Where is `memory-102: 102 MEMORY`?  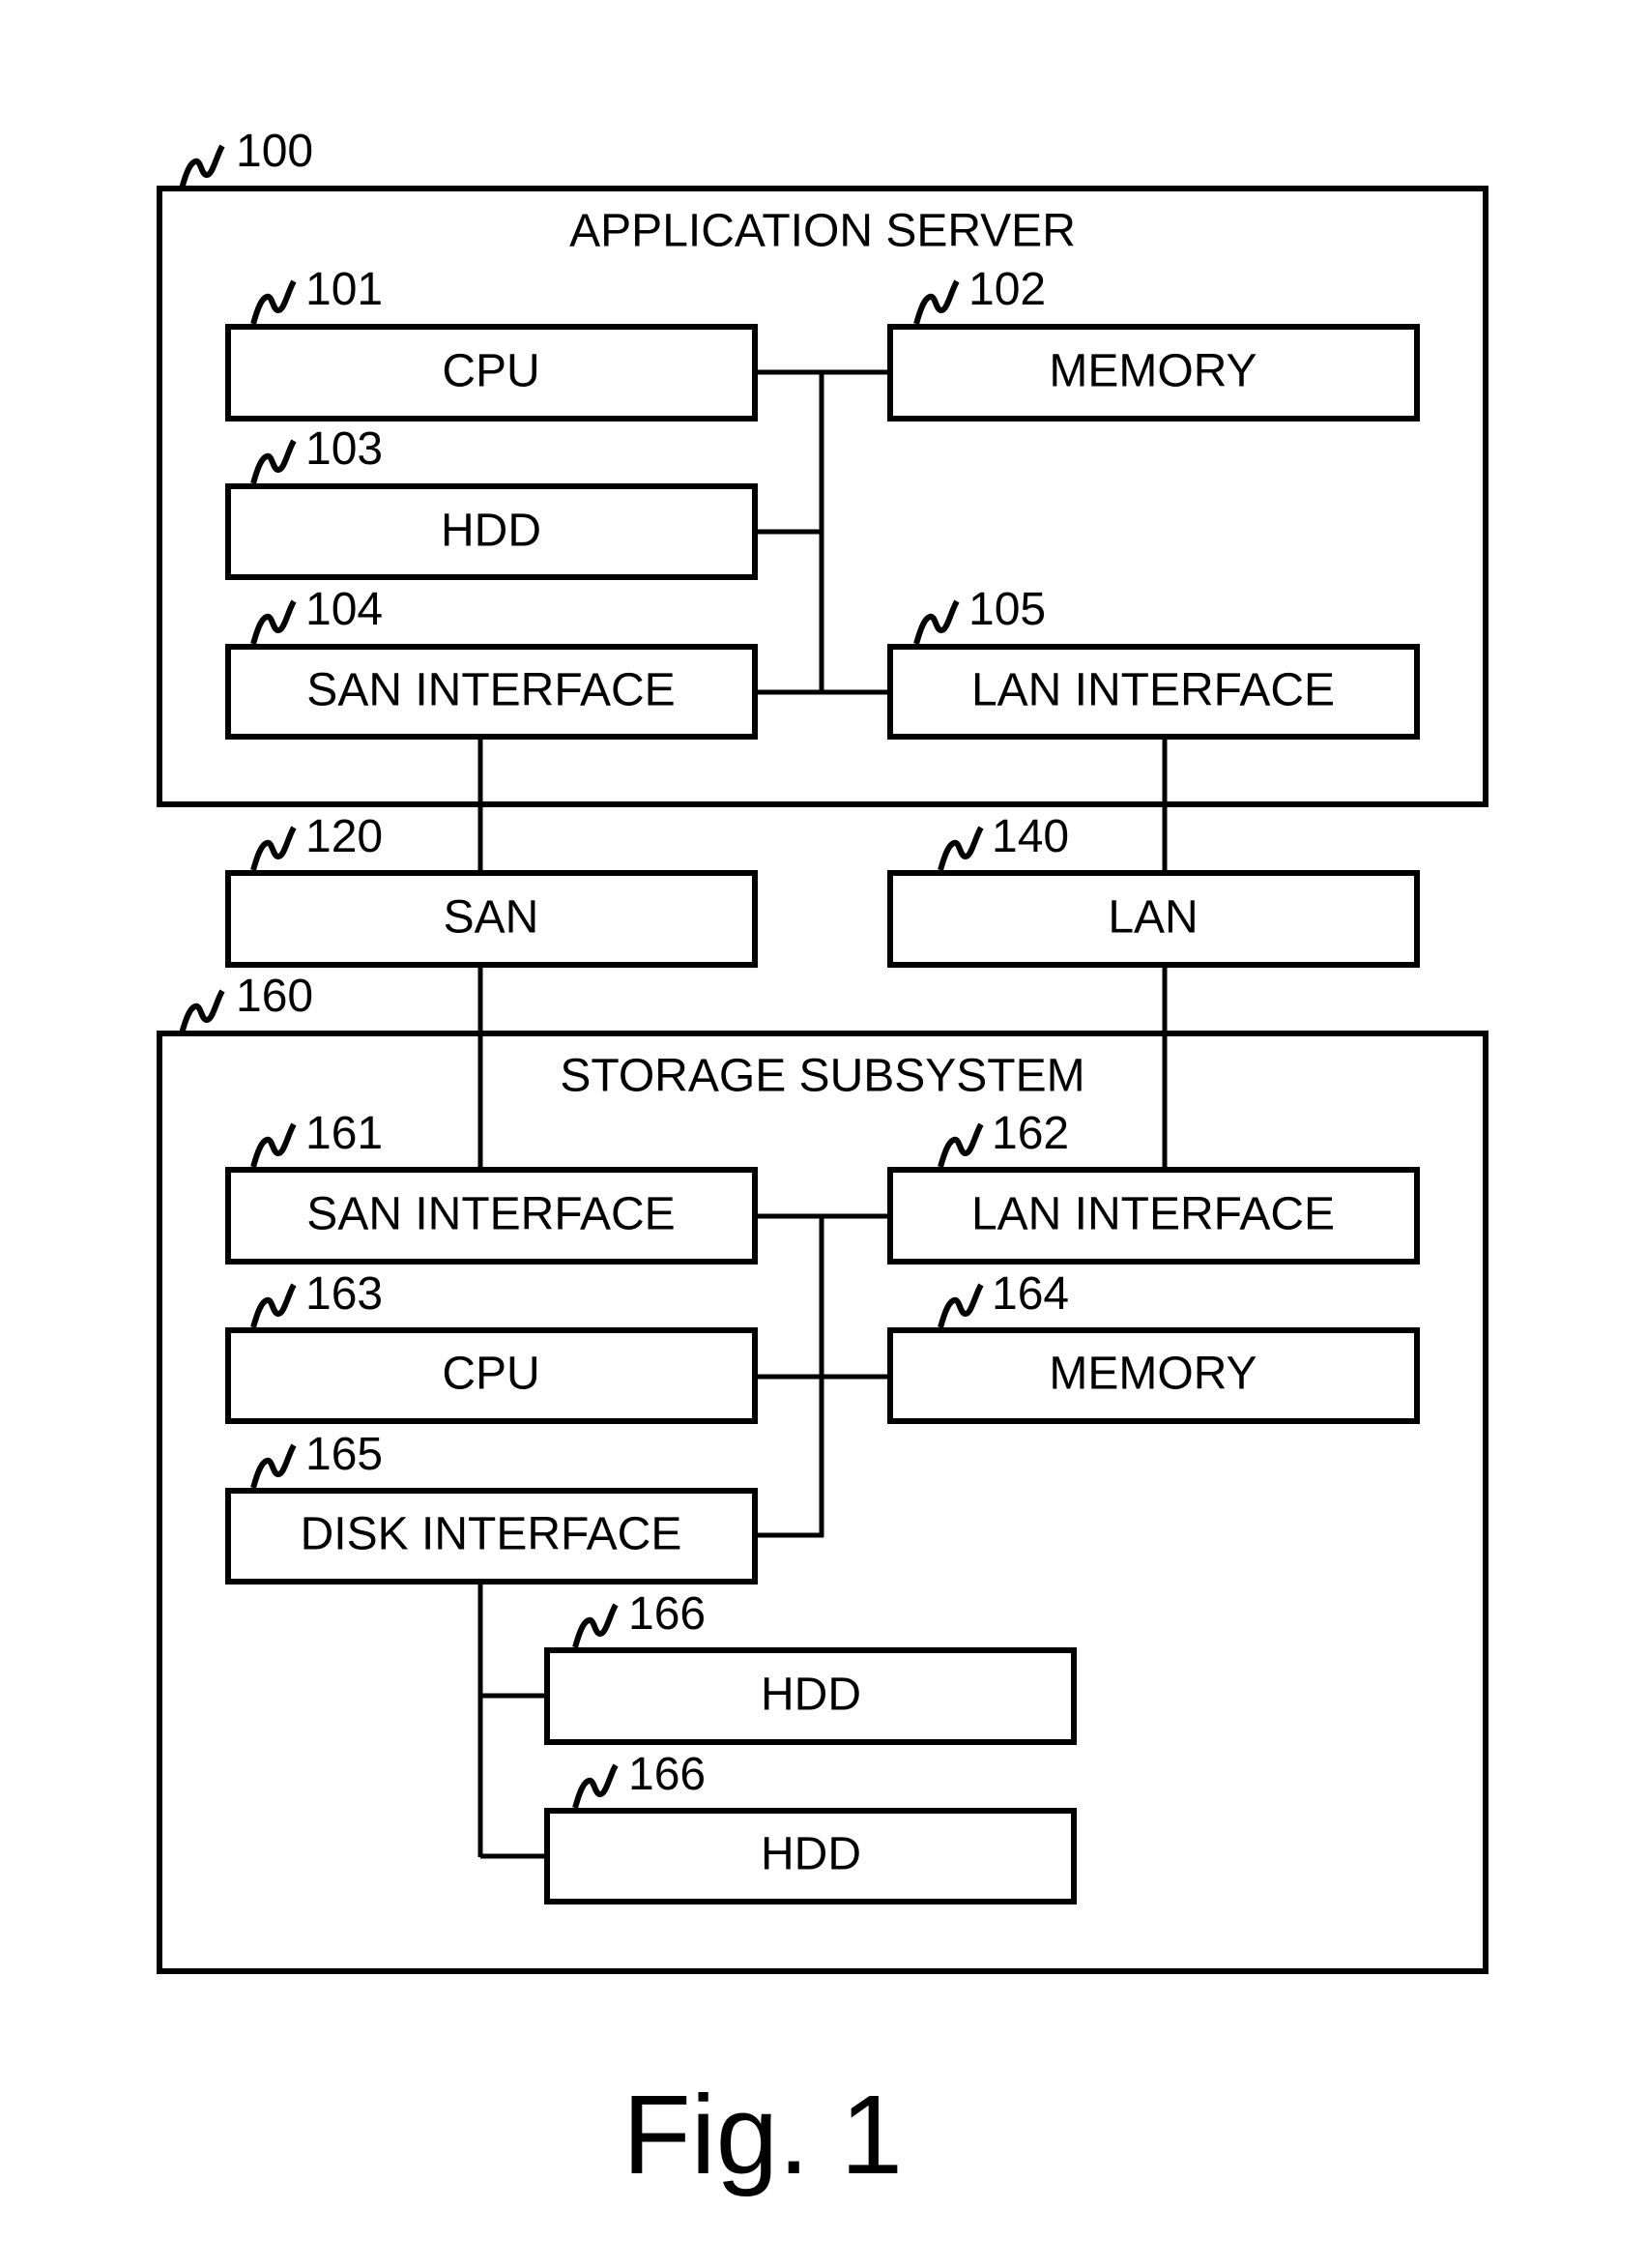
memory-102: 102 MEMORY is located at coordinates (1153, 343).